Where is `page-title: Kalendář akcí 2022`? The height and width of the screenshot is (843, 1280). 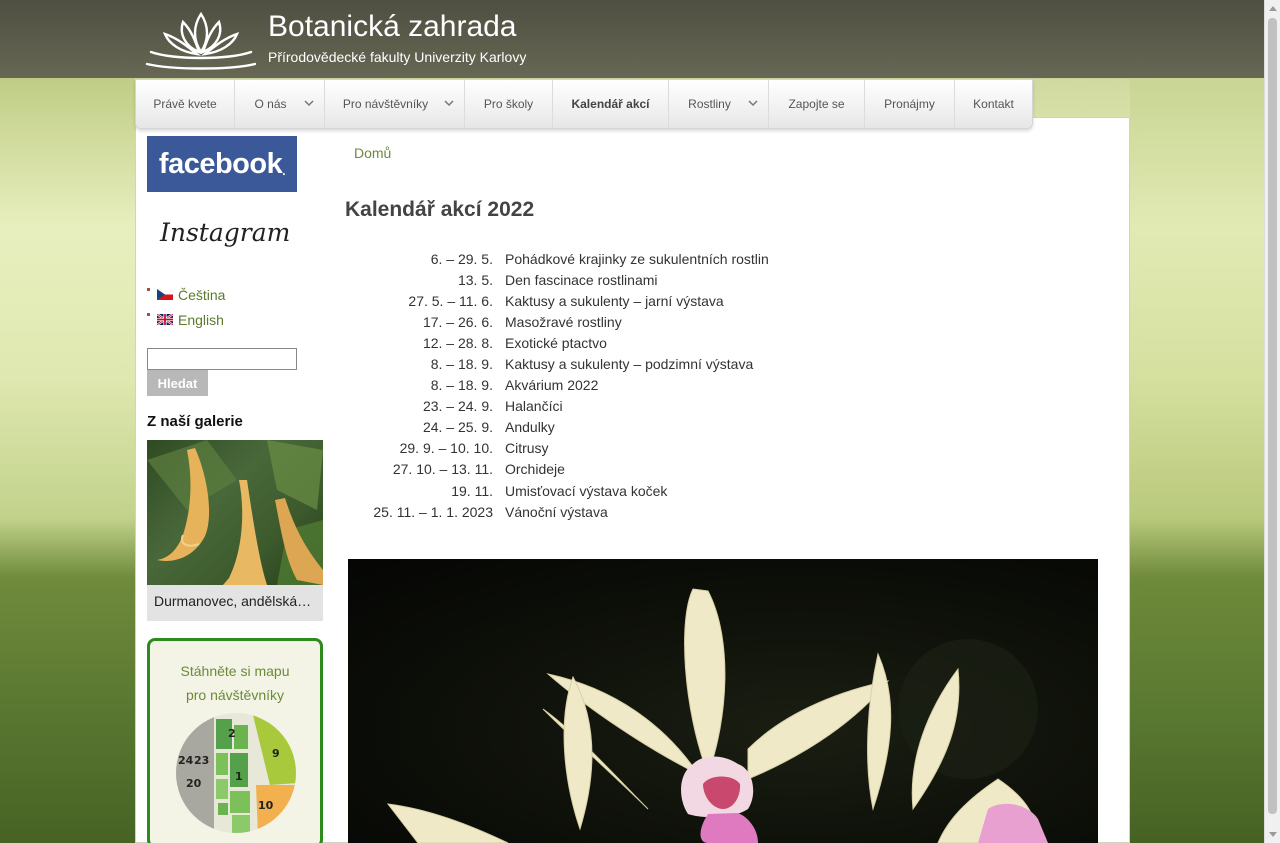 page-title: Kalendář akcí 2022 is located at coordinates (440, 209).